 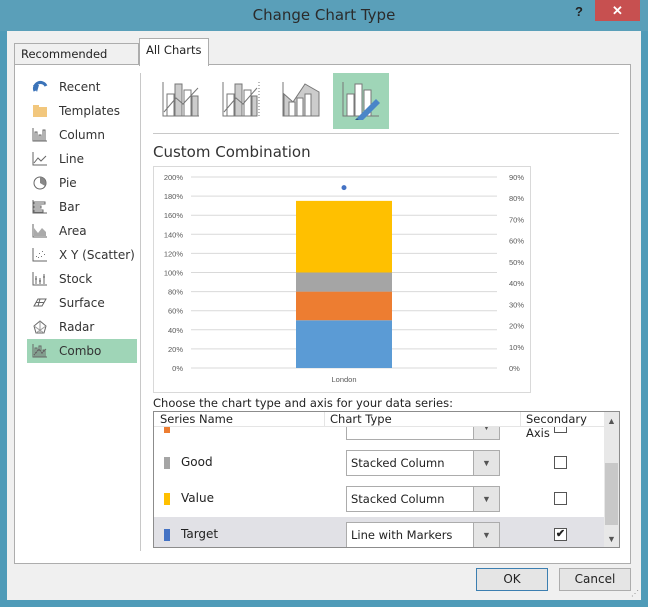 What do you see at coordinates (97, 255) in the screenshot?
I see `sidebar-item-label: X Y (Scatter)` at bounding box center [97, 255].